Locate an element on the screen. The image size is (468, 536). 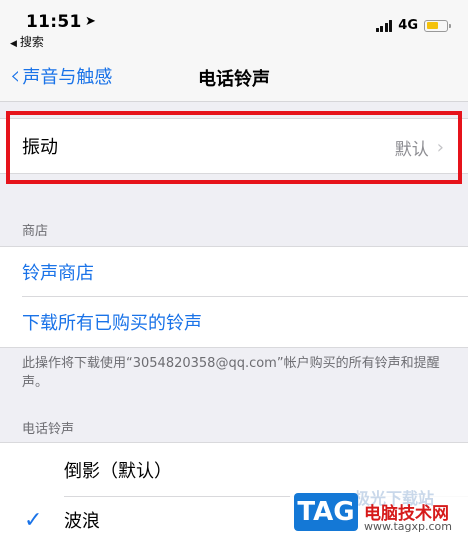
chevron-right-icon: › is located at coordinates (440, 147).